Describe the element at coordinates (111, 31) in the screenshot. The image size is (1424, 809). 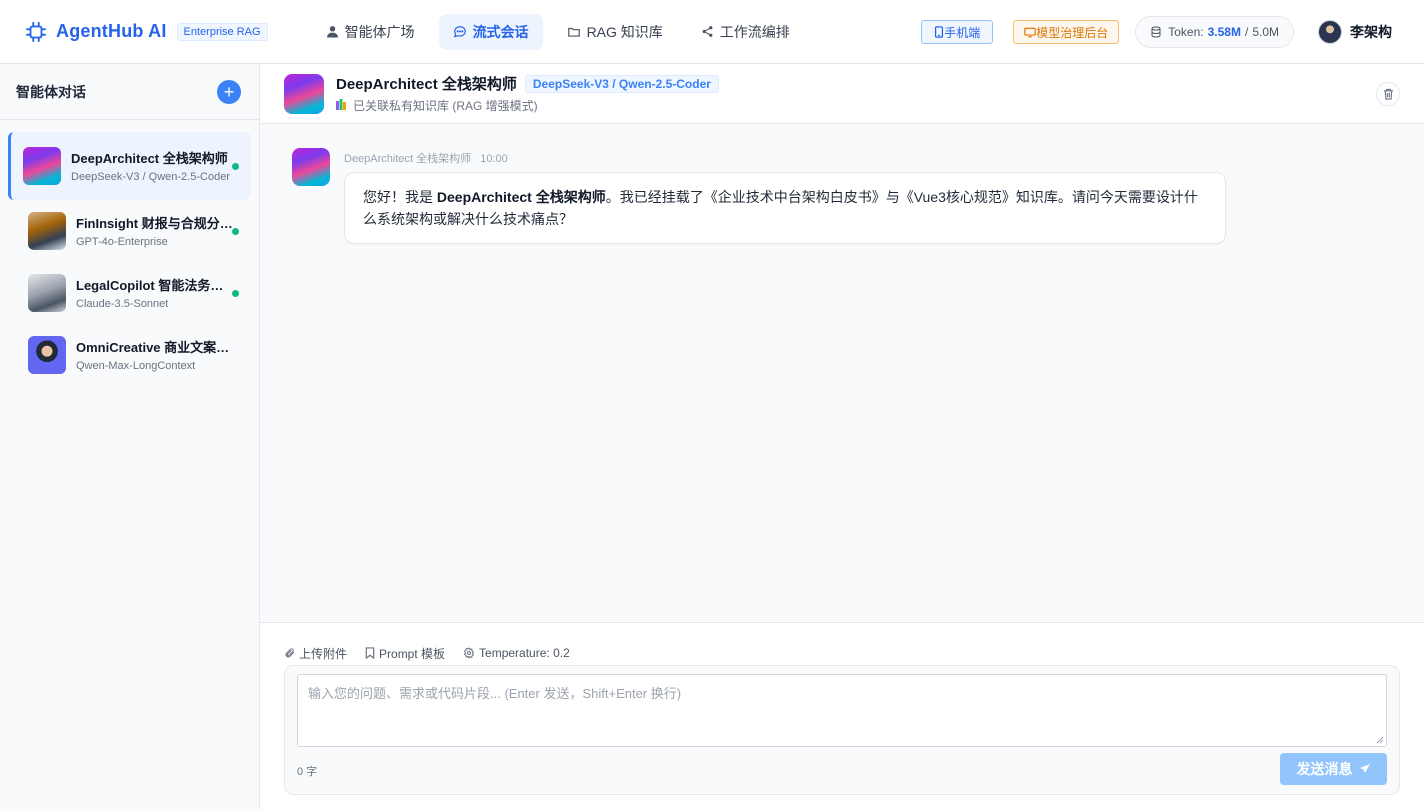
I see `brand-name: AgentHub AI` at that location.